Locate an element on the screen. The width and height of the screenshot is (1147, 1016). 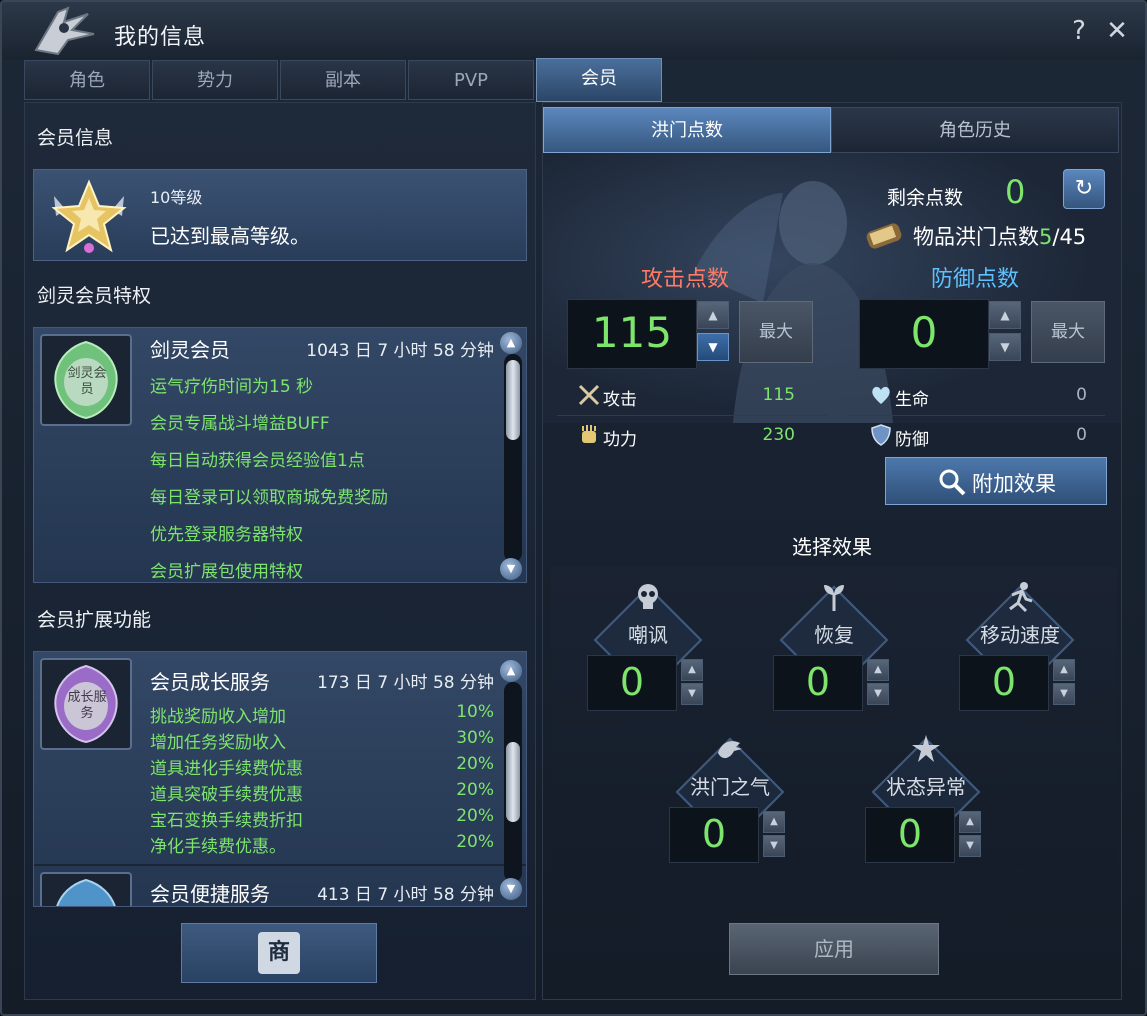
member-level-box: 10等级 已达到最高等级。 is located at coordinates (280, 215).